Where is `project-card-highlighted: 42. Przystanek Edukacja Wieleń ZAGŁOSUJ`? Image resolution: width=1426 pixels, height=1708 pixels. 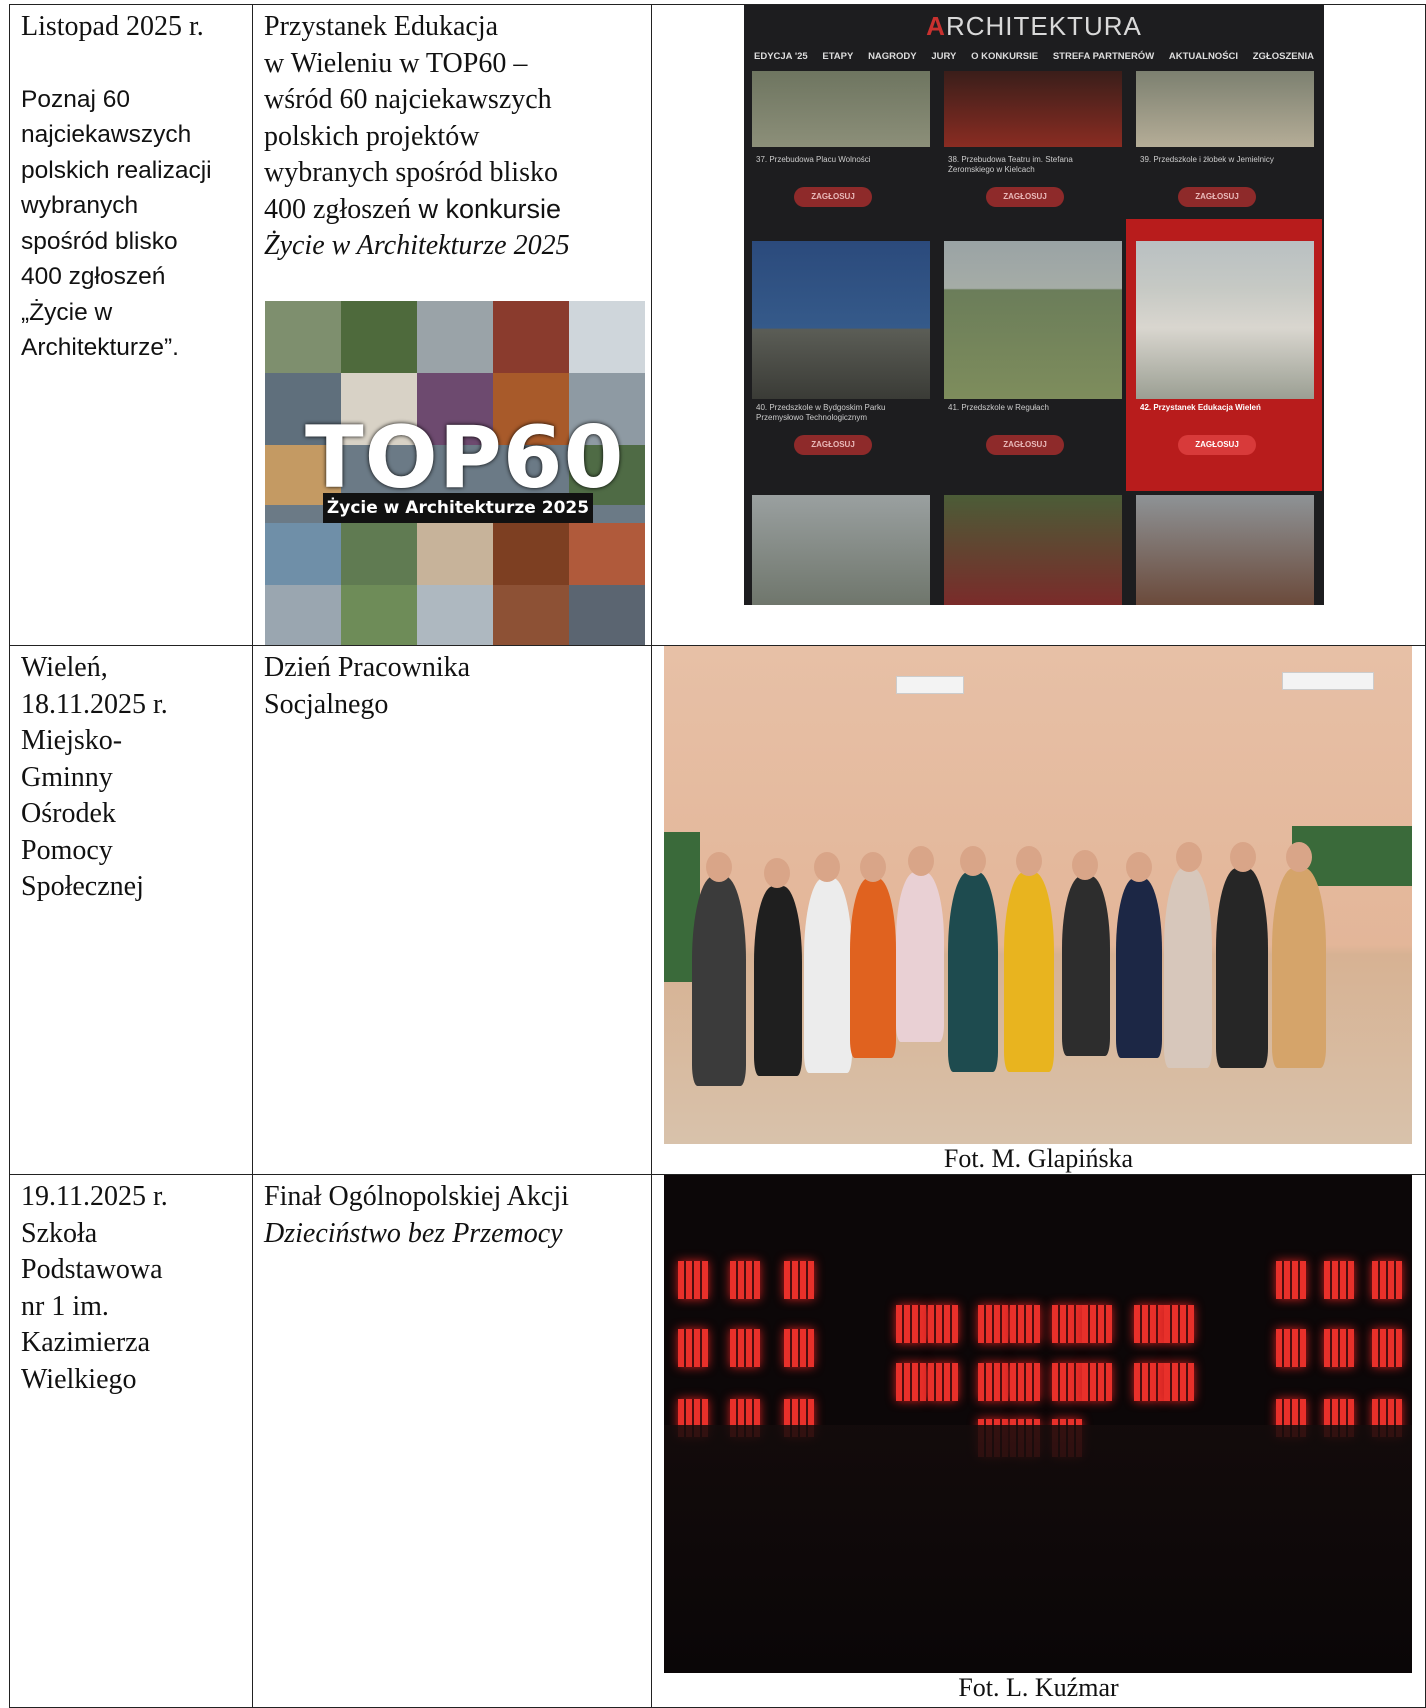
project-card-highlighted: 42. Przystanek Edukacja Wieleń ZAGŁOSUJ is located at coordinates (1225, 361).